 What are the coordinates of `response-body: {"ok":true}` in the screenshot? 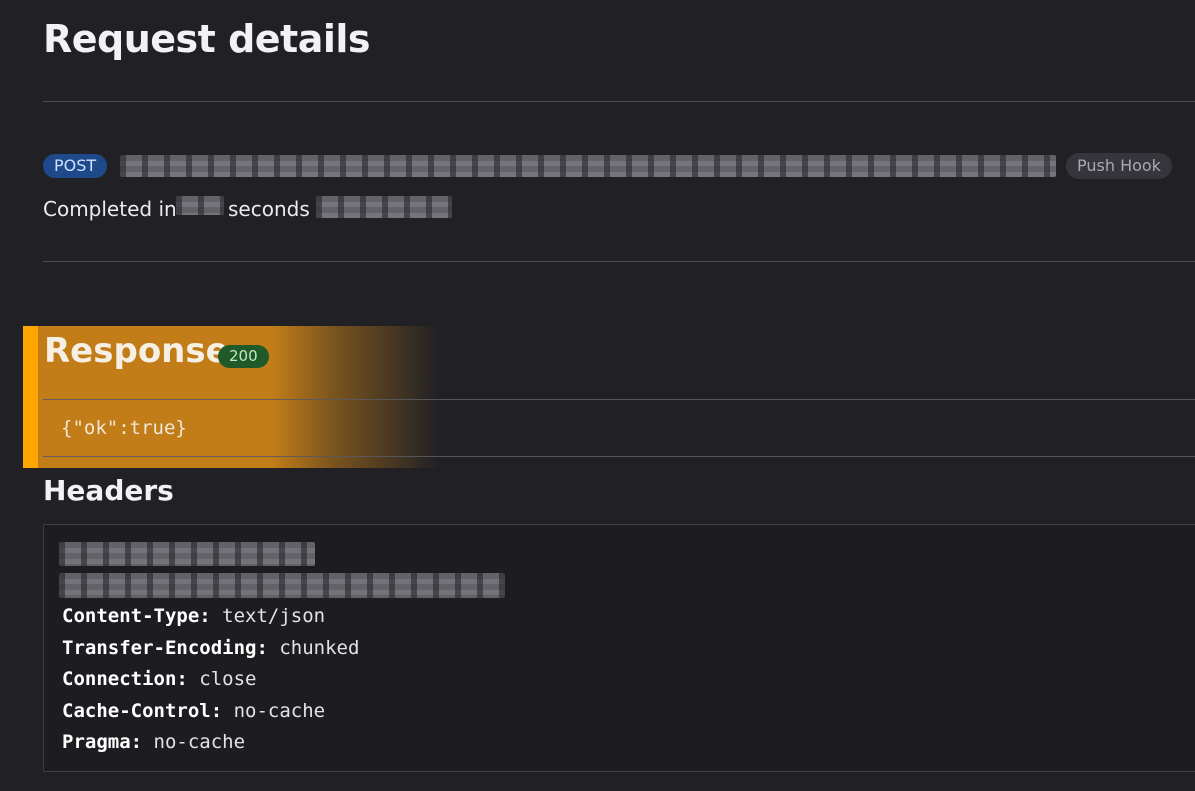 It's located at (124, 428).